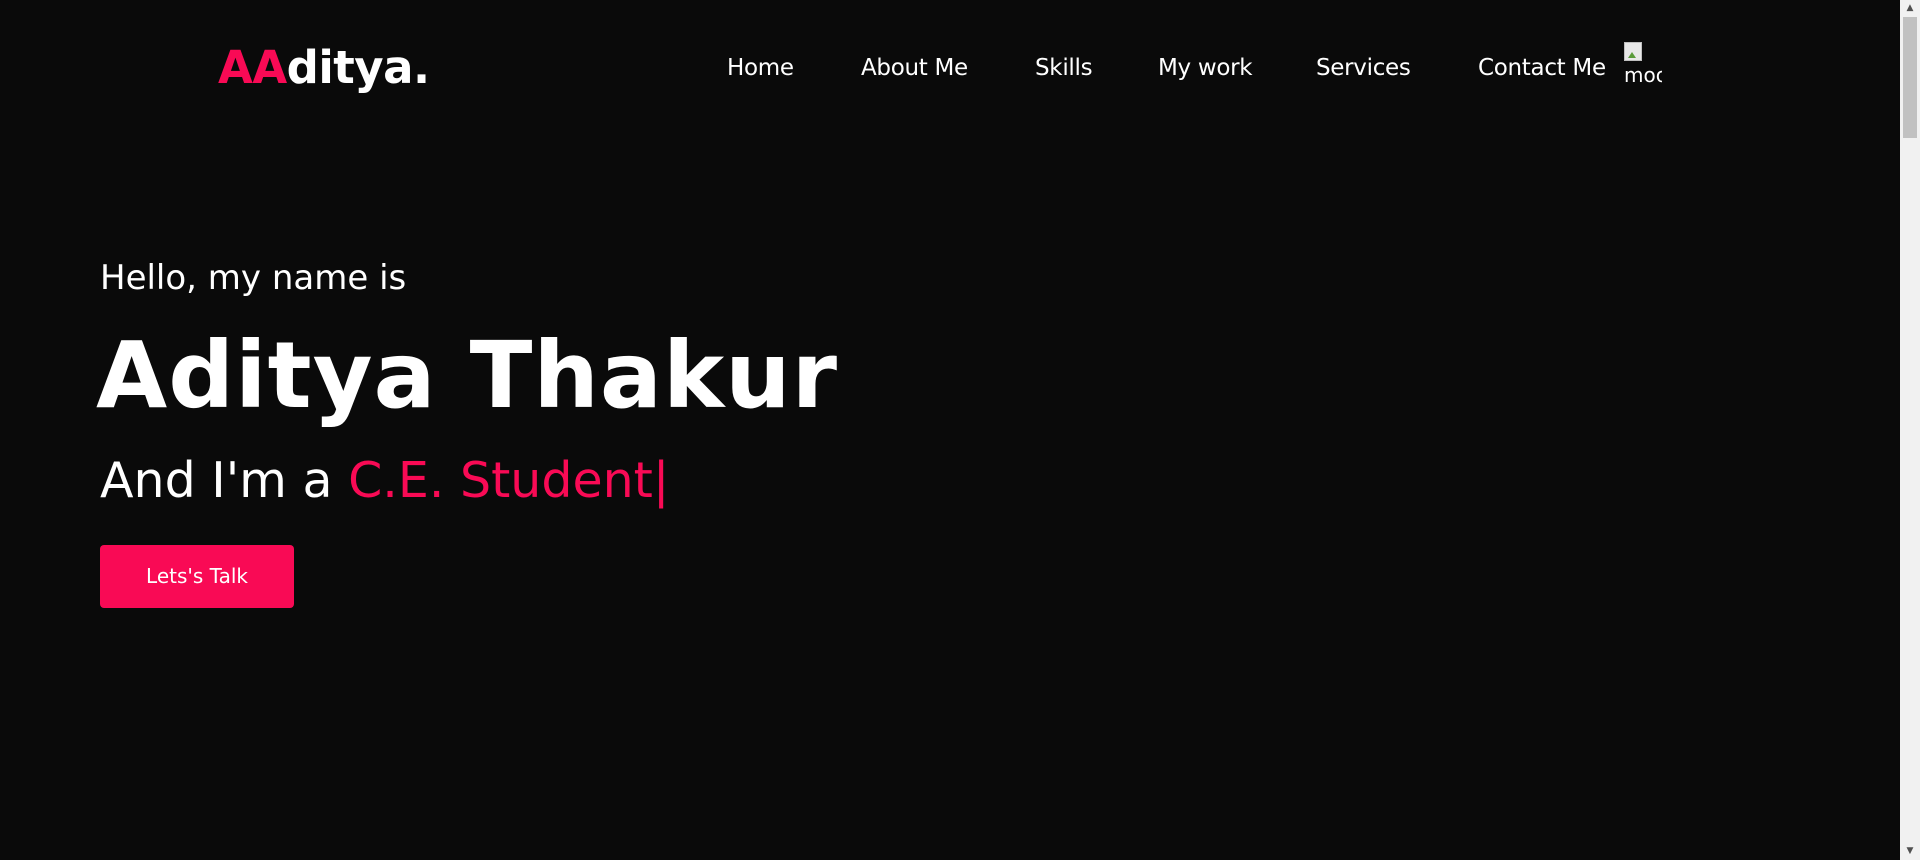  Describe the element at coordinates (1910, 430) in the screenshot. I see `page-scrollbar: ▲ ▼` at that location.